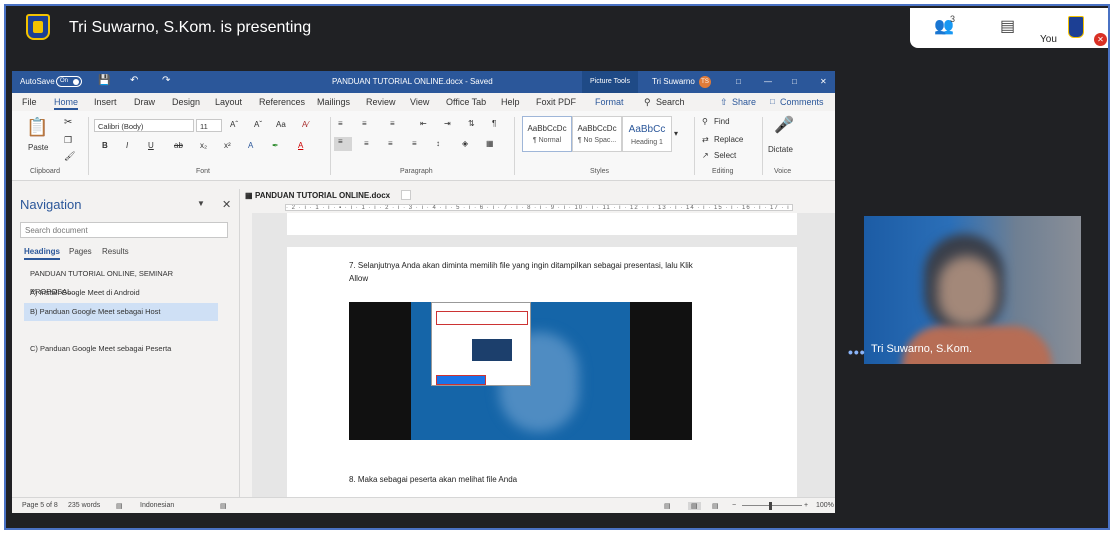  Describe the element at coordinates (705, 82) in the screenshot. I see `user-avatar: TS` at that location.